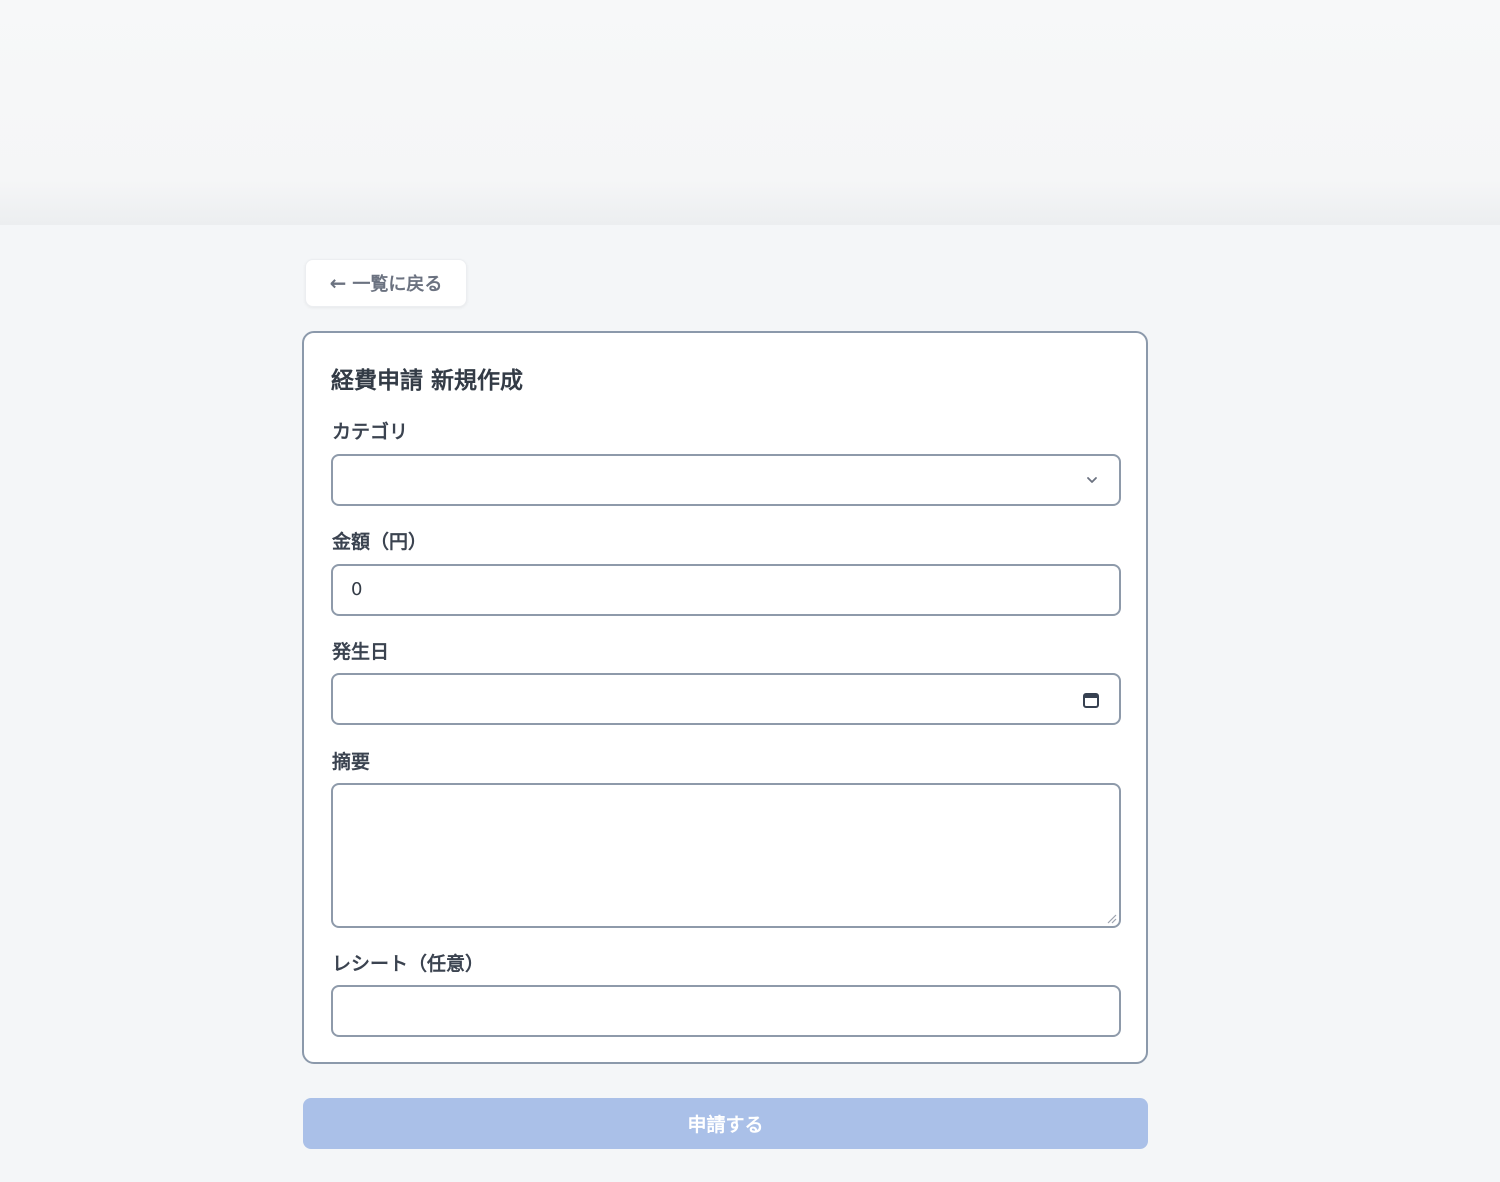 The height and width of the screenshot is (1182, 1500). Describe the element at coordinates (1092, 480) in the screenshot. I see `chevron-down-icon` at that location.